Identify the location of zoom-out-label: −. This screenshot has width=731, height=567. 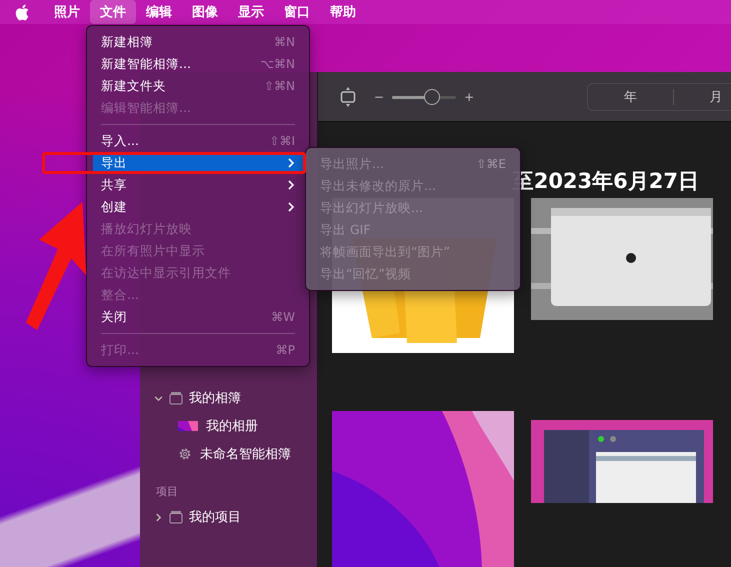
(379, 97).